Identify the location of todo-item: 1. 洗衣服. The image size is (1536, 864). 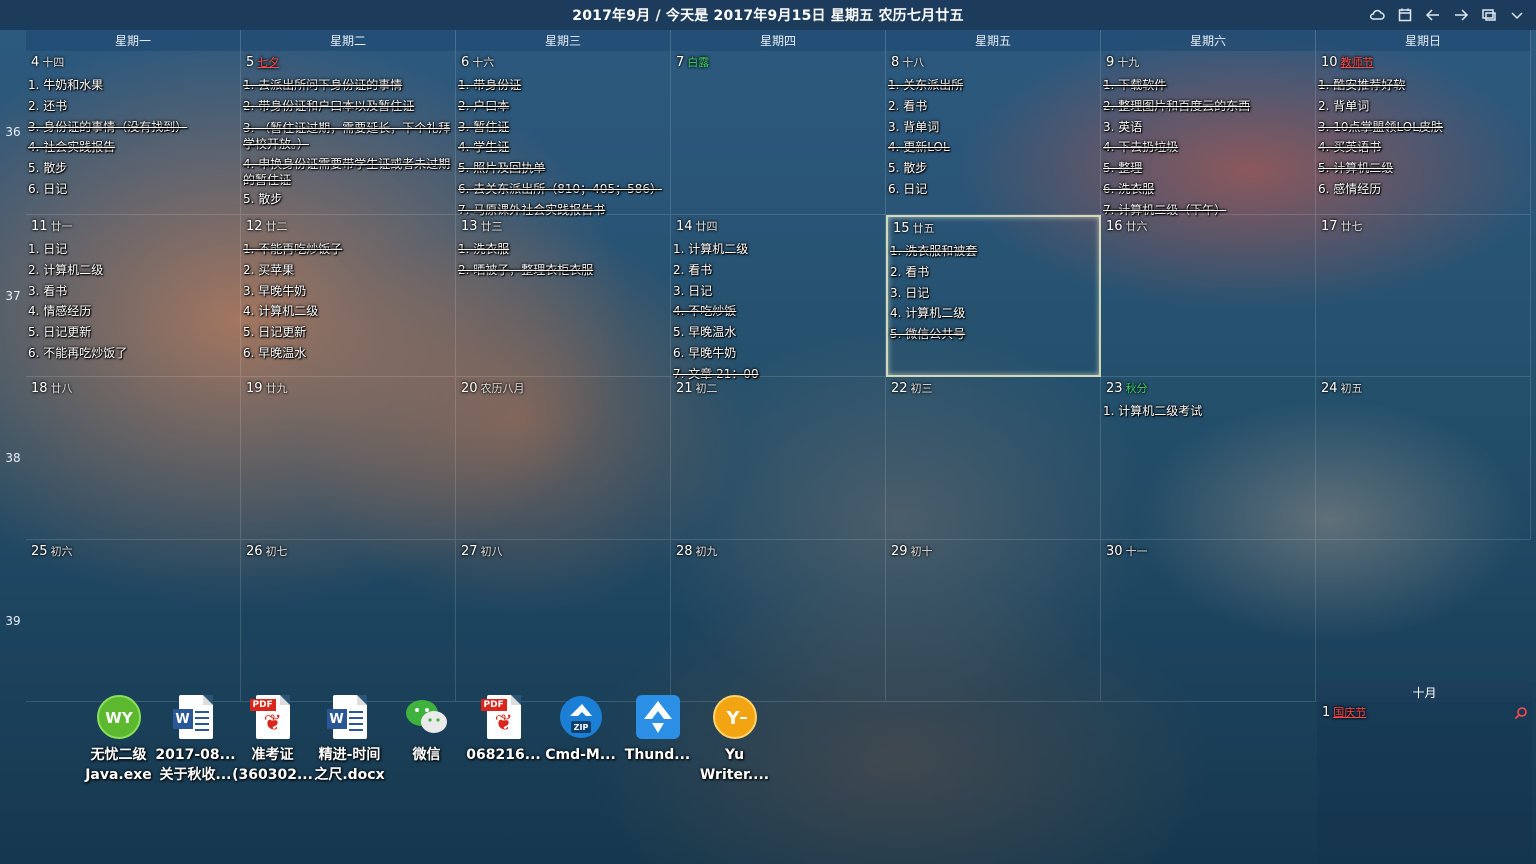
(563, 249).